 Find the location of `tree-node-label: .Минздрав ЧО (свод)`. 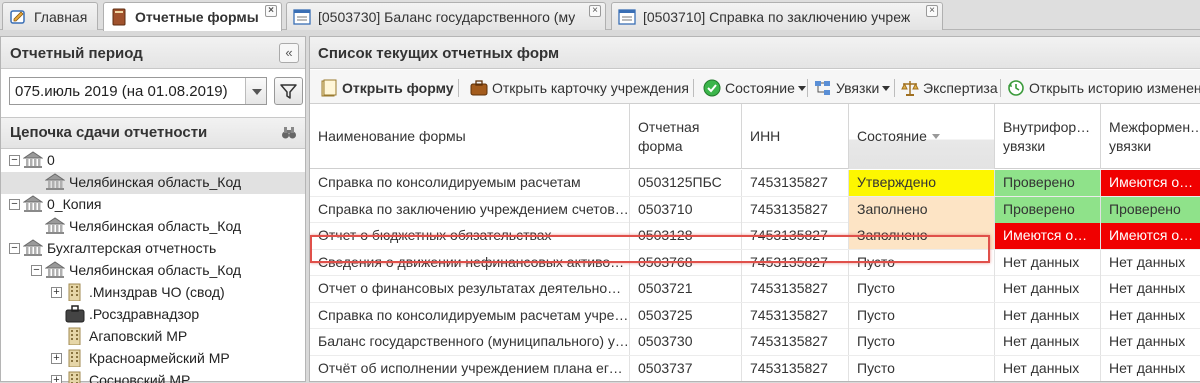

tree-node-label: .Минздрав ЧО (свод) is located at coordinates (157, 292).